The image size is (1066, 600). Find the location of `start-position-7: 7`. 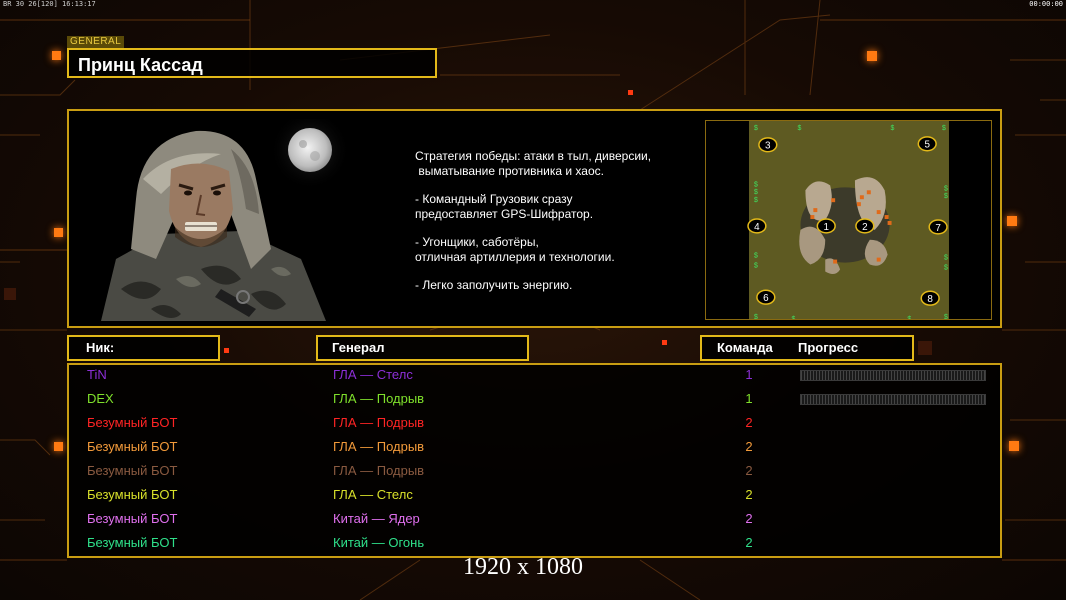

start-position-7: 7 is located at coordinates (938, 227).